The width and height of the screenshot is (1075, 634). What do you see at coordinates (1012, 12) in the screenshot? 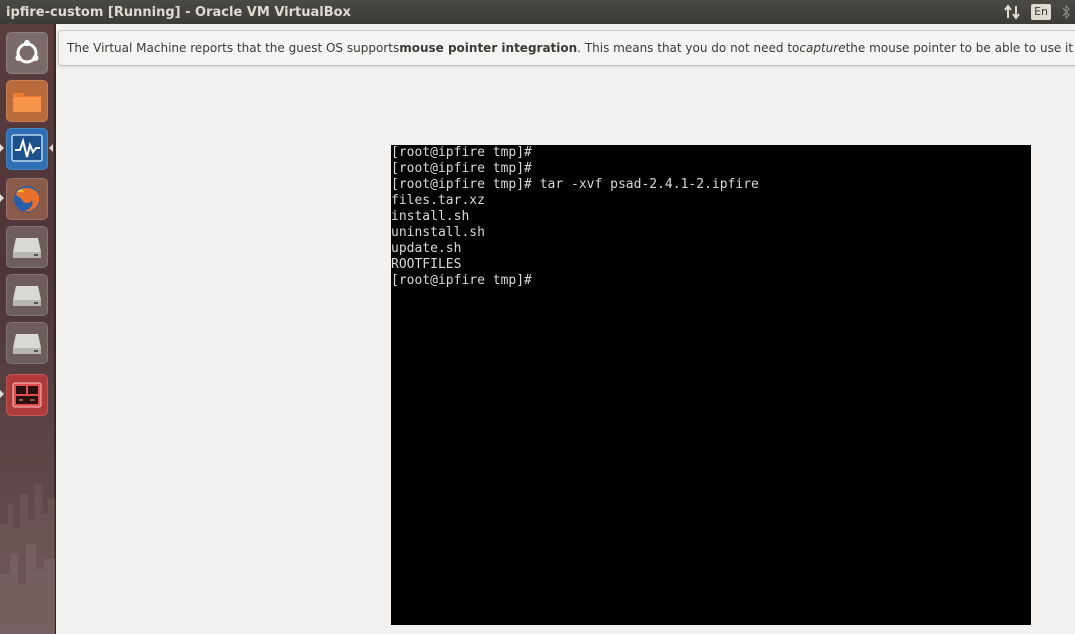
I see `network-updown-icon` at bounding box center [1012, 12].